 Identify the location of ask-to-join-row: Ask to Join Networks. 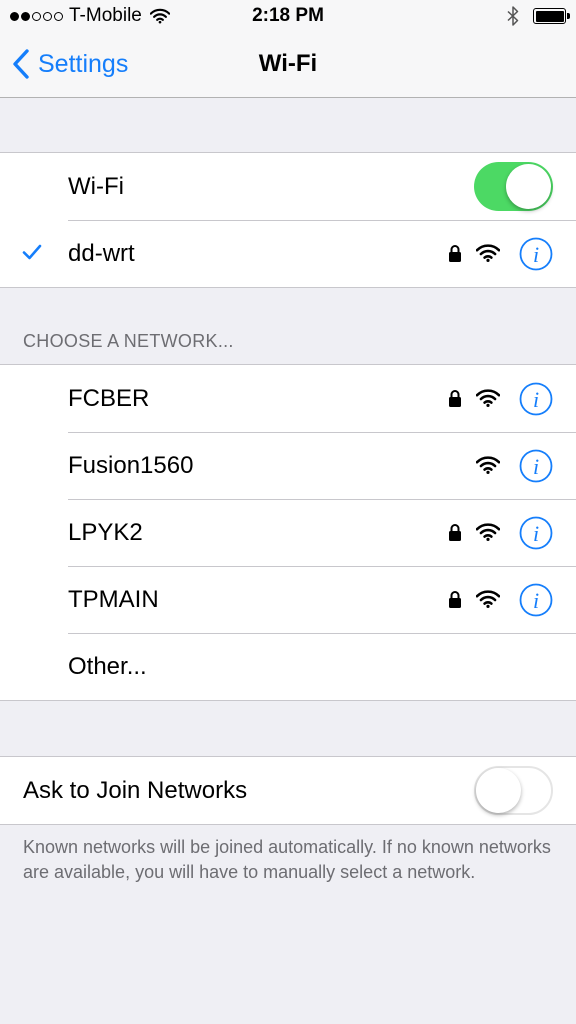
(288, 790).